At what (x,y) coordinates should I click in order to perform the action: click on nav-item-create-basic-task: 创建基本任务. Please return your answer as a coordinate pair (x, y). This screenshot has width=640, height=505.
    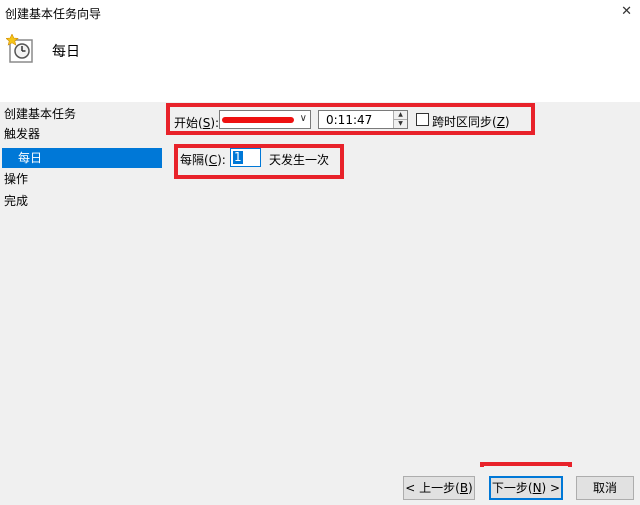
    Looking at the image, I should click on (40, 114).